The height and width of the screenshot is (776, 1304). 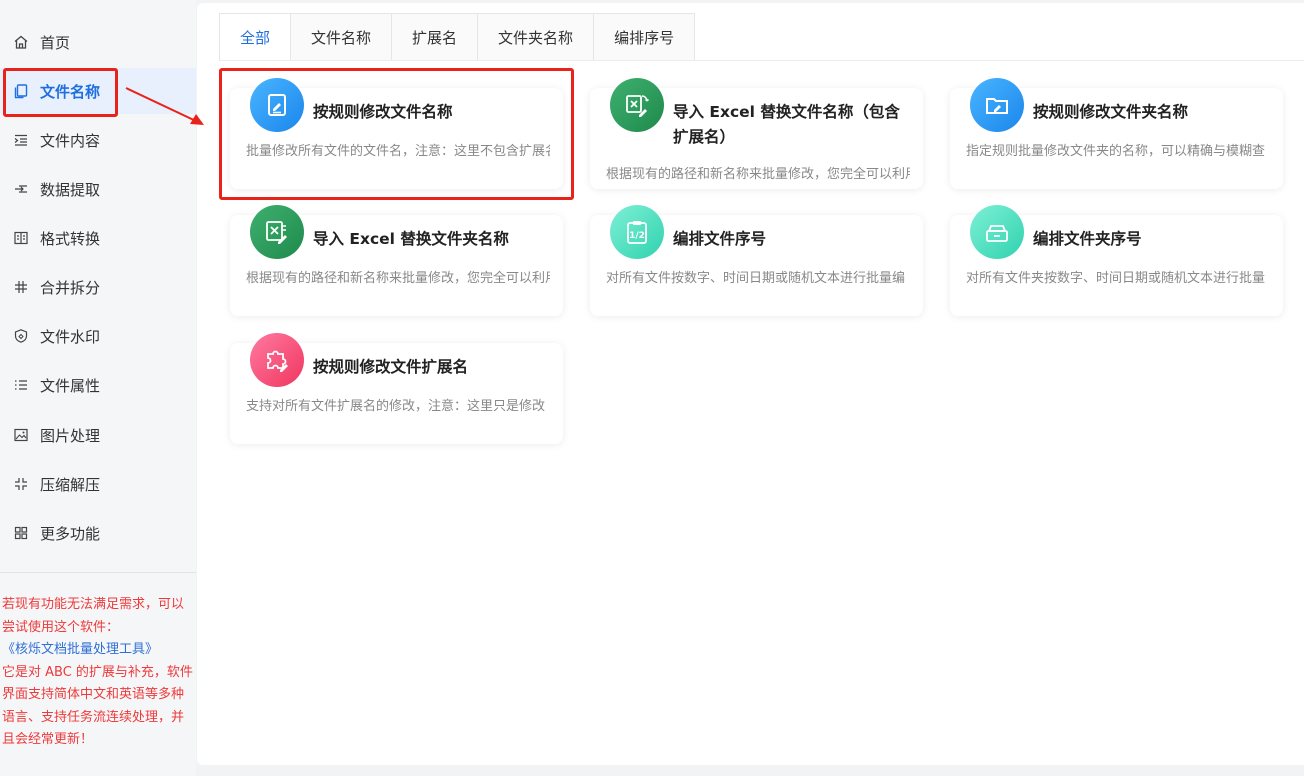 I want to click on svg-text: 1/2, so click(x=637, y=236).